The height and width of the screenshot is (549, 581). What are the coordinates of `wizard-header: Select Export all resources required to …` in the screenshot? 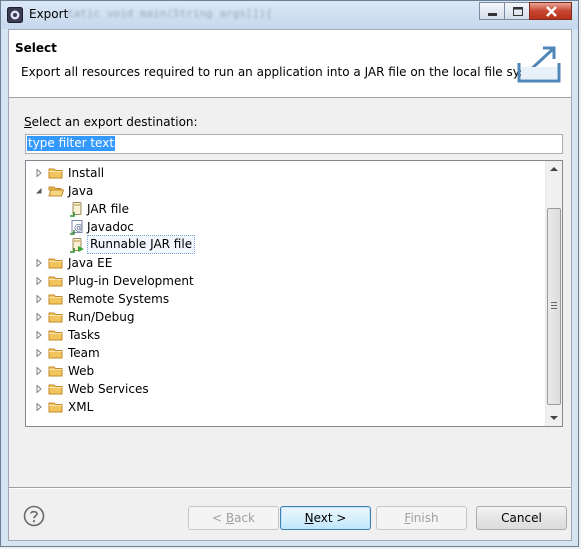 It's located at (290, 64).